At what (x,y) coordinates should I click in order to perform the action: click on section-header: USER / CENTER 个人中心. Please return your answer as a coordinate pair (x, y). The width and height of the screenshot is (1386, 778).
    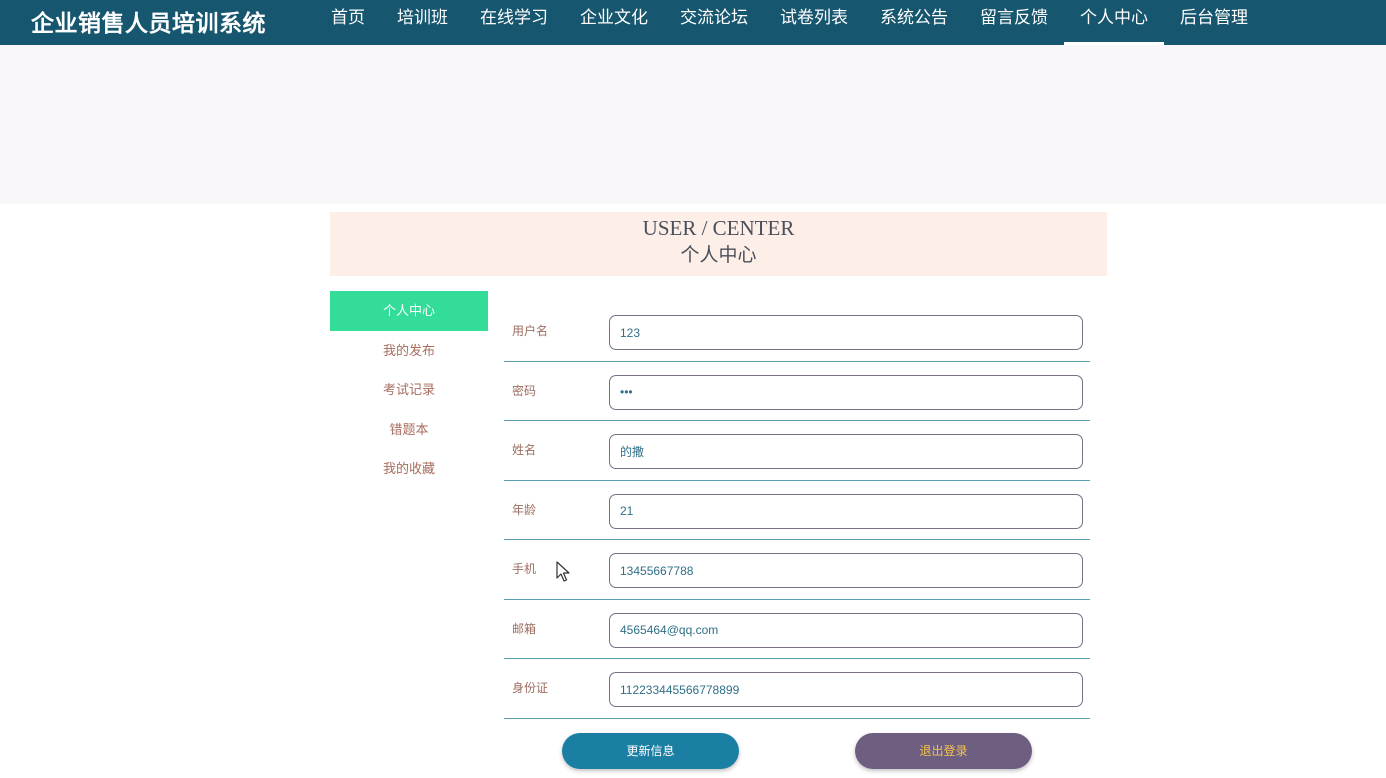
    Looking at the image, I should click on (718, 244).